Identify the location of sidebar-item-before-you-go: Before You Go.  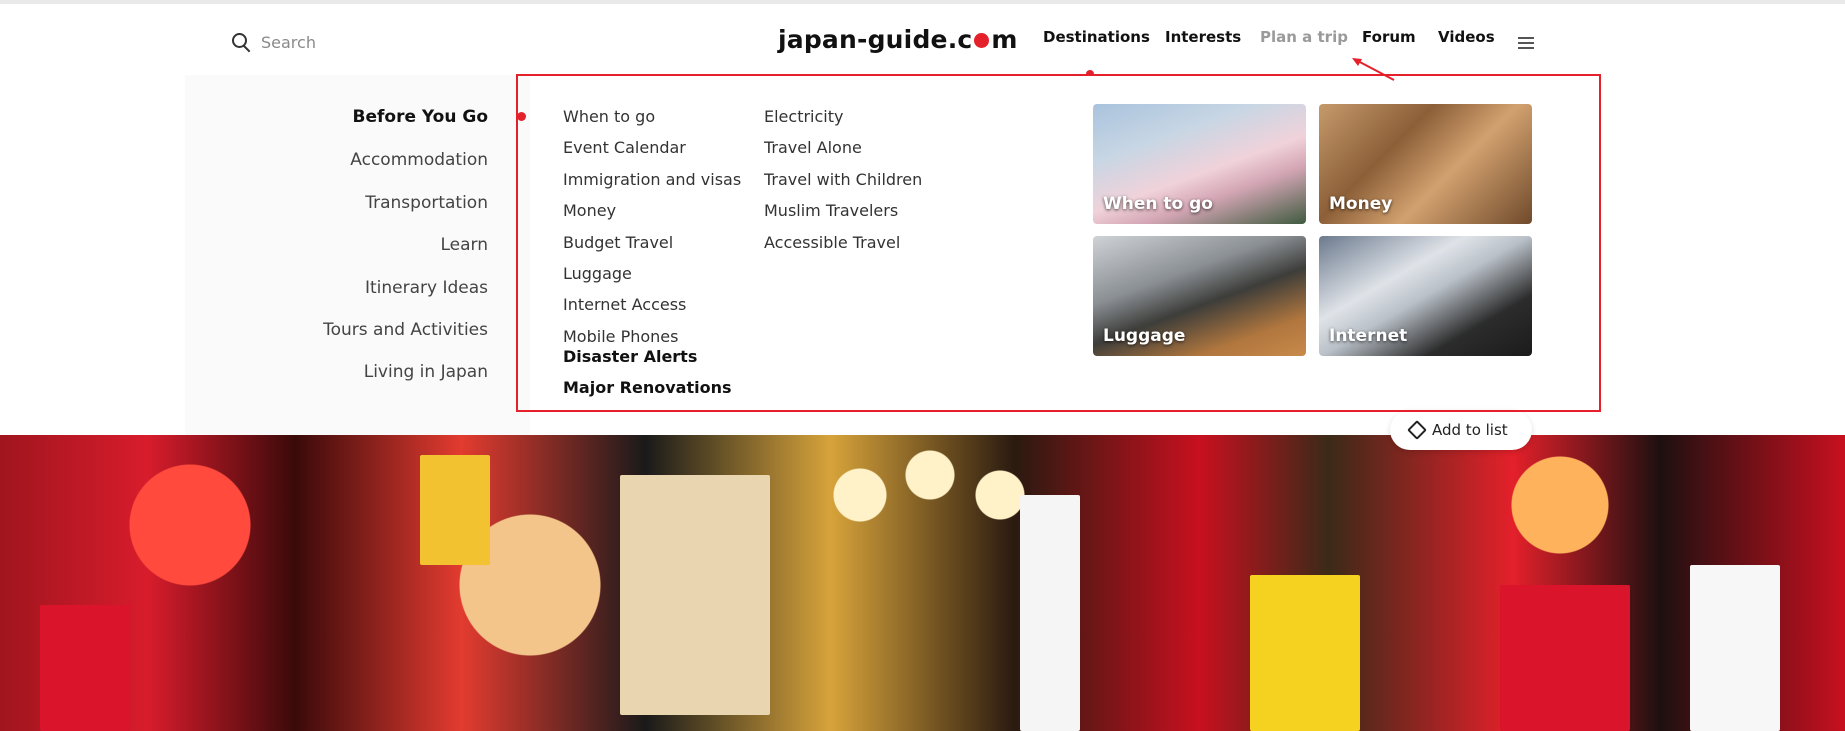
(420, 117).